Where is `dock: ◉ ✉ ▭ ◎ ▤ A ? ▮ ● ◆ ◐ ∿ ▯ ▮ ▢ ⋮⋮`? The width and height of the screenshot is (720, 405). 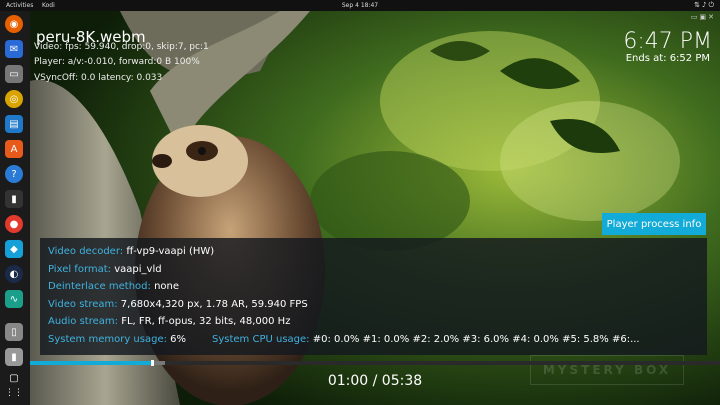
dock: ◉ ✉ ▭ ◎ ▤ A ? ▮ ● ◆ ◐ ∿ ▯ ▮ ▢ ⋮⋮ is located at coordinates (15, 208).